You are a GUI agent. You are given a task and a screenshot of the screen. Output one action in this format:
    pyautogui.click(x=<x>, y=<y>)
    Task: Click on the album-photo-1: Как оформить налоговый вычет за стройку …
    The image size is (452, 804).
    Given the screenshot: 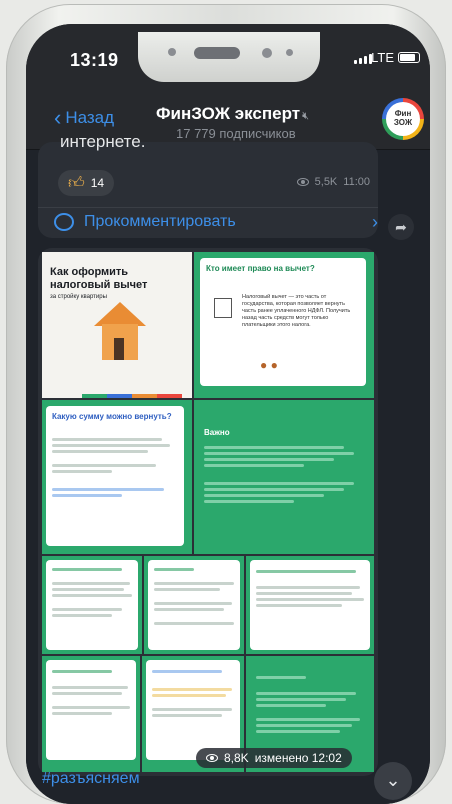 What is the action you would take?
    pyautogui.click(x=117, y=325)
    